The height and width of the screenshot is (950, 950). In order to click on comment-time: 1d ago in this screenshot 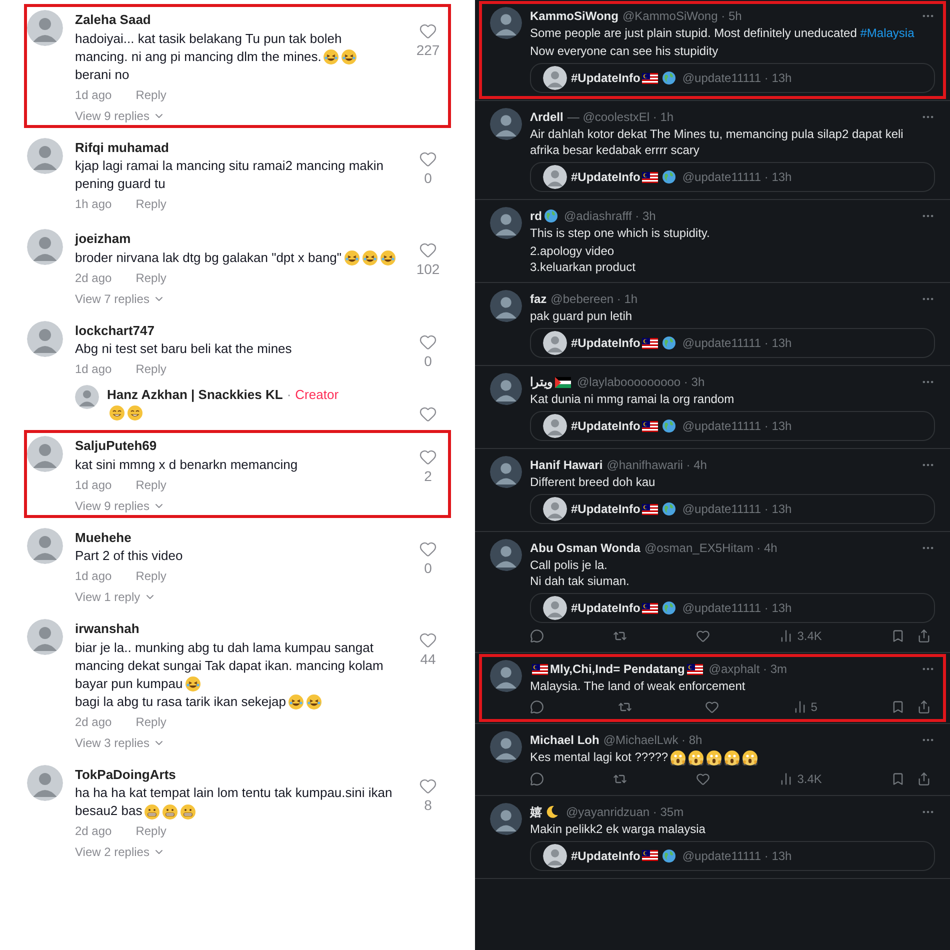, I will do `click(93, 95)`.